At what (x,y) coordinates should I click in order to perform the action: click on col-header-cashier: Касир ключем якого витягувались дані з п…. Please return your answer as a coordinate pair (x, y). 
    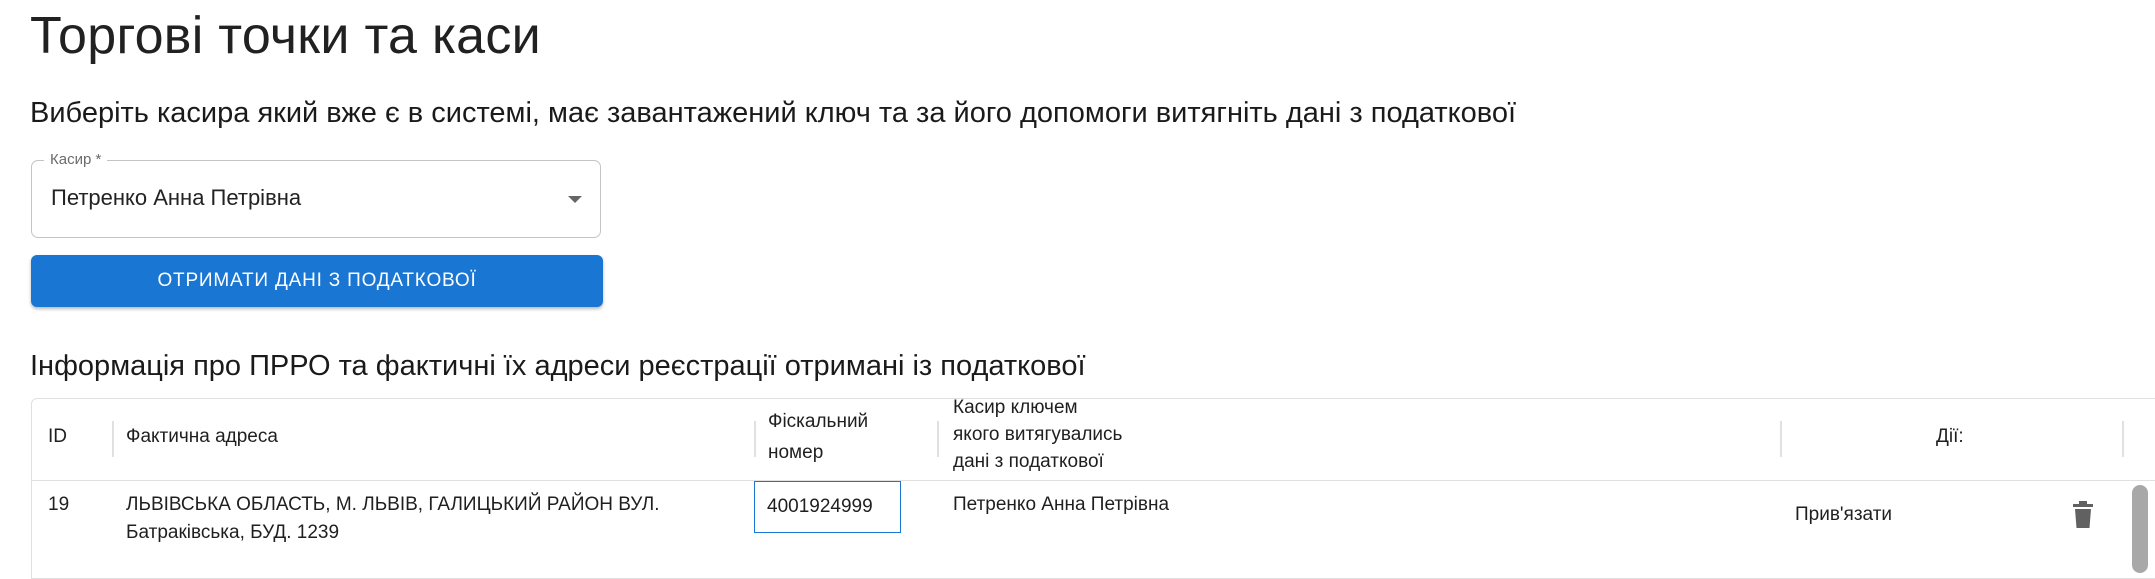
    Looking at the image, I should click on (1038, 436).